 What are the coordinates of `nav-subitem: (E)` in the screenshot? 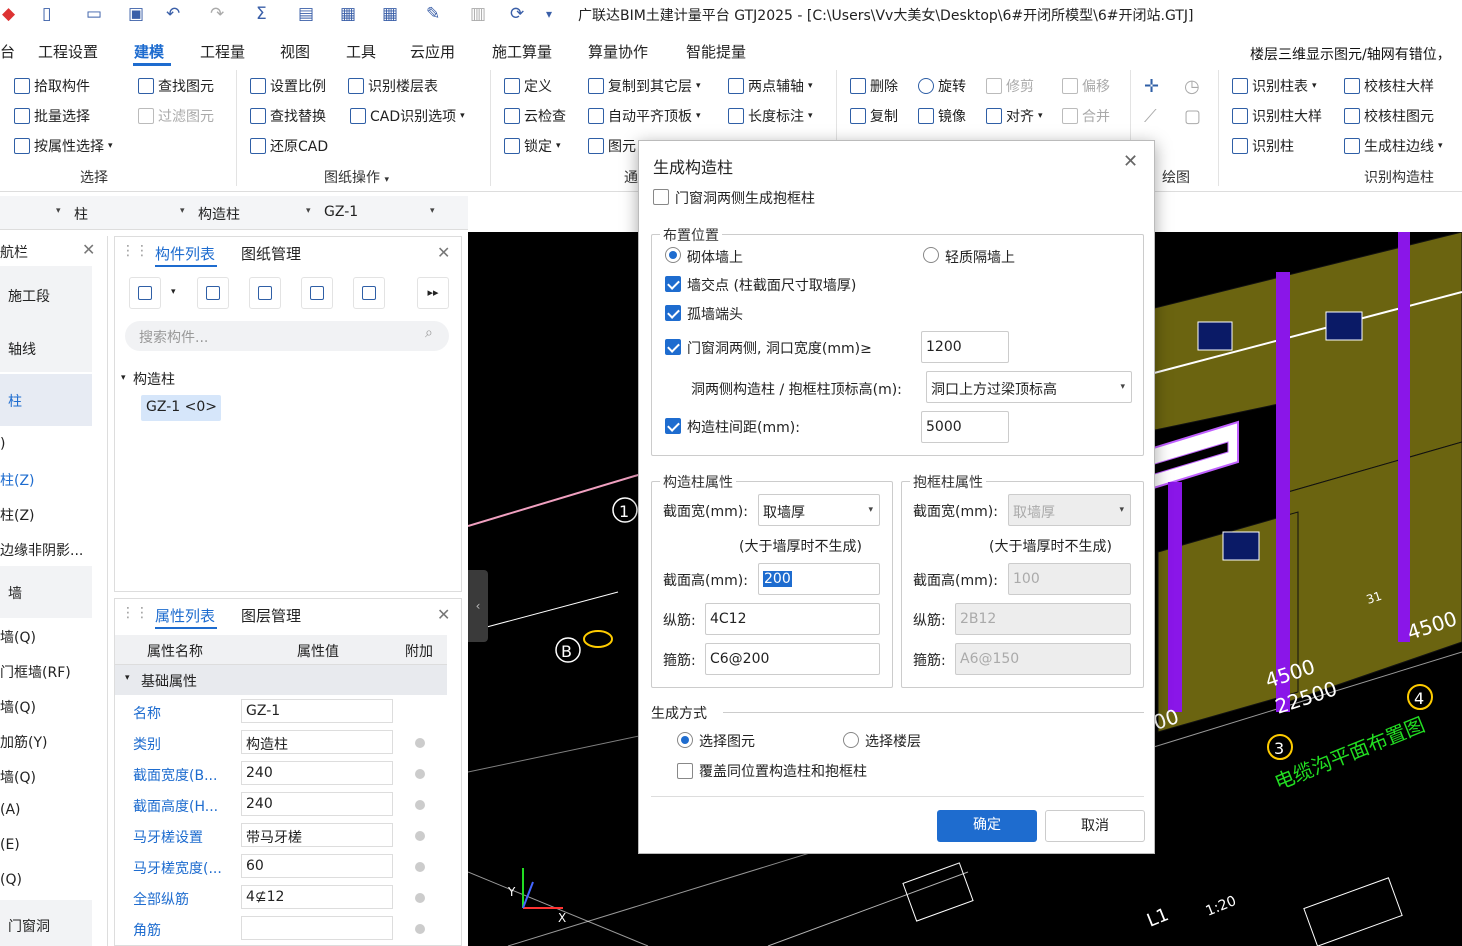 It's located at (10, 845).